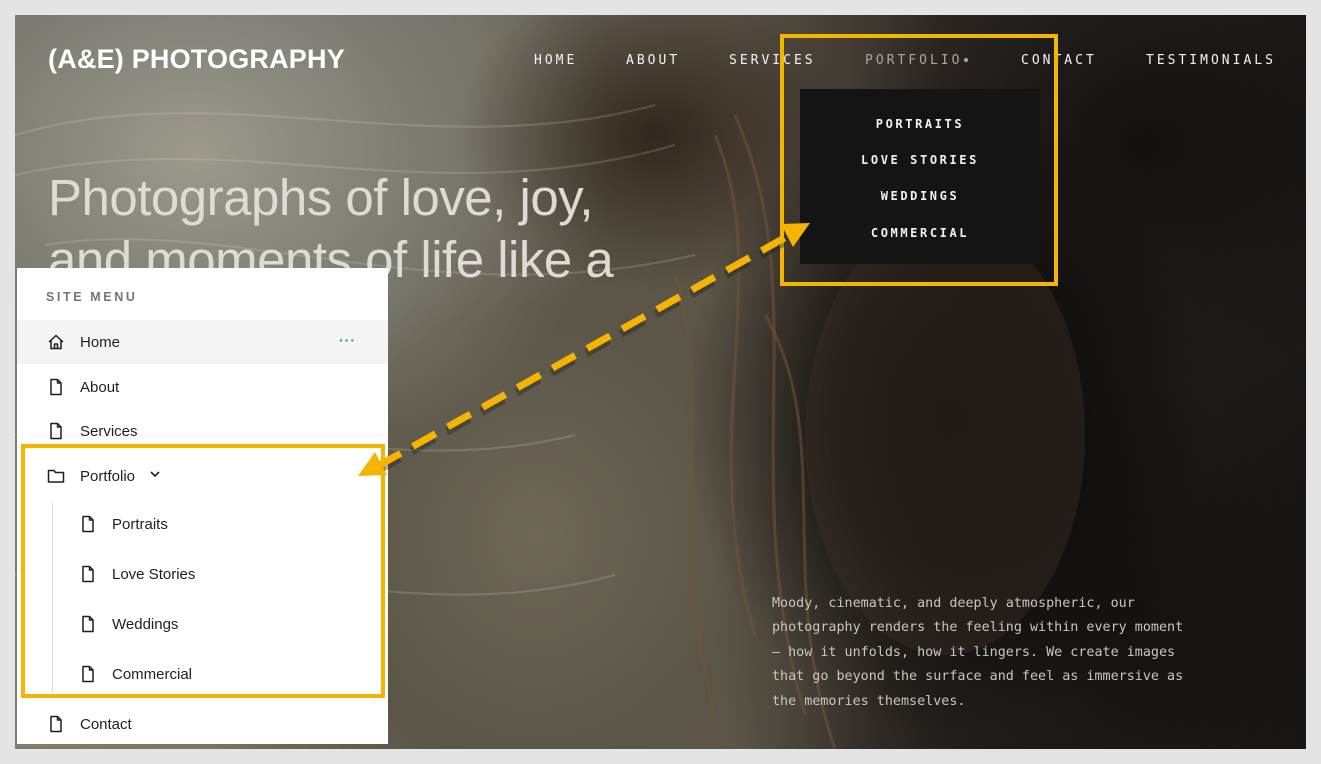 This screenshot has width=1321, height=764. I want to click on menu-label-services: Services, so click(109, 431).